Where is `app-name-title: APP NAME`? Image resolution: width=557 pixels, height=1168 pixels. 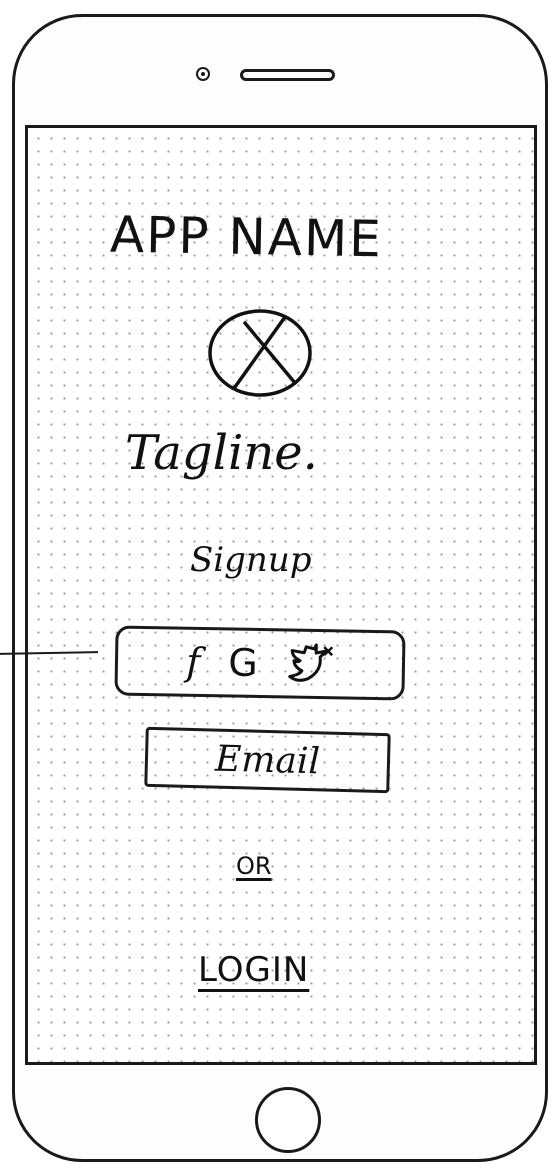
app-name-title: APP NAME is located at coordinates (246, 237).